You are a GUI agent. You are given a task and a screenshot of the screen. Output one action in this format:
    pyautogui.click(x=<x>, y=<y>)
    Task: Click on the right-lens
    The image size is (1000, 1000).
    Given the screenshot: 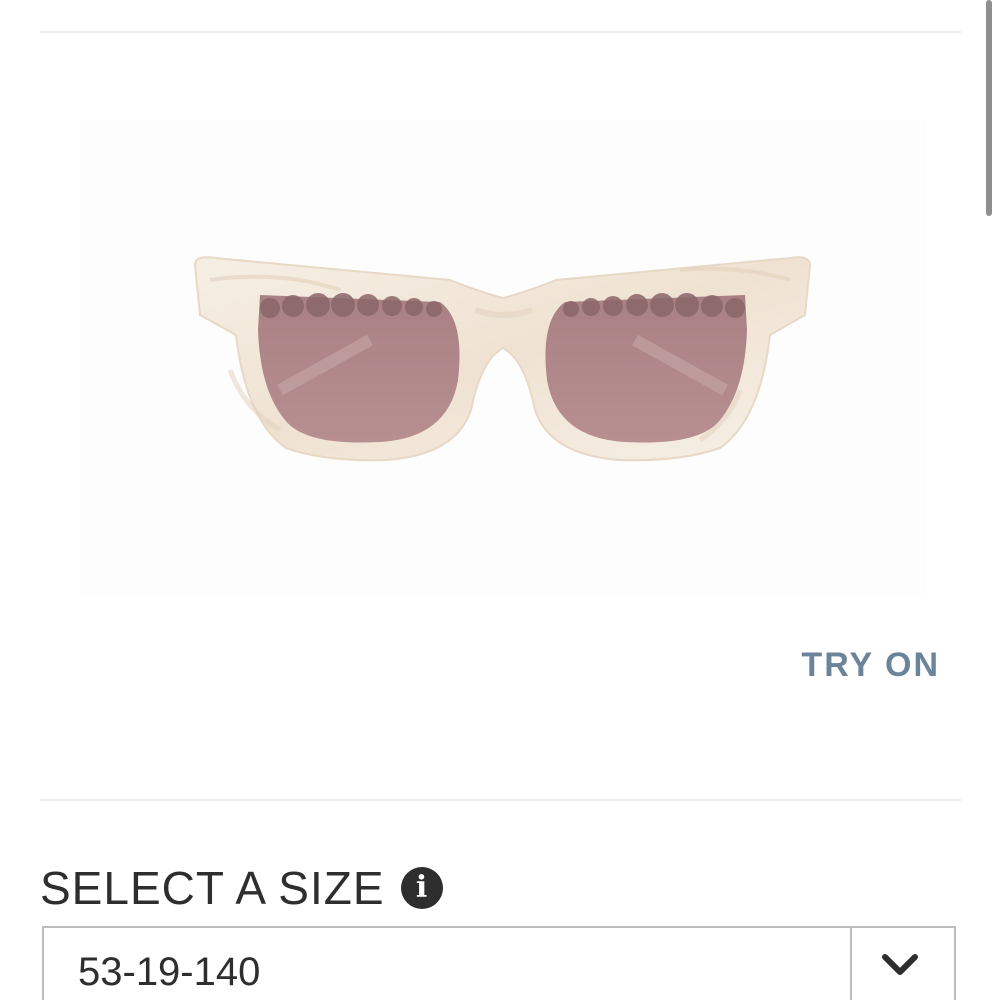 What is the action you would take?
    pyautogui.click(x=646, y=369)
    